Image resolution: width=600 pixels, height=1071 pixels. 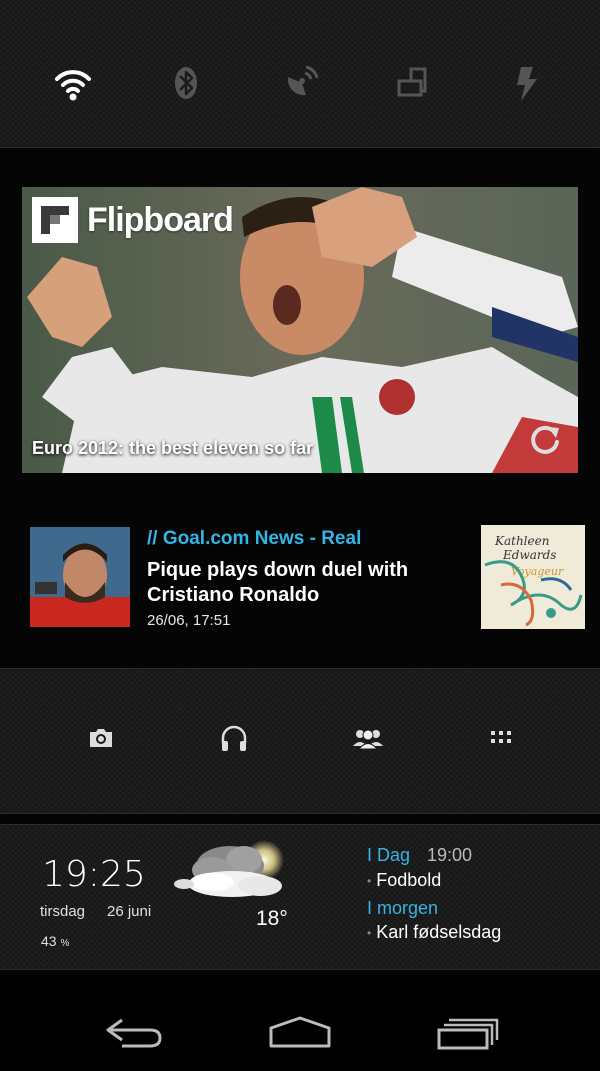 I want to click on home-icon, so click(x=300, y=1032).